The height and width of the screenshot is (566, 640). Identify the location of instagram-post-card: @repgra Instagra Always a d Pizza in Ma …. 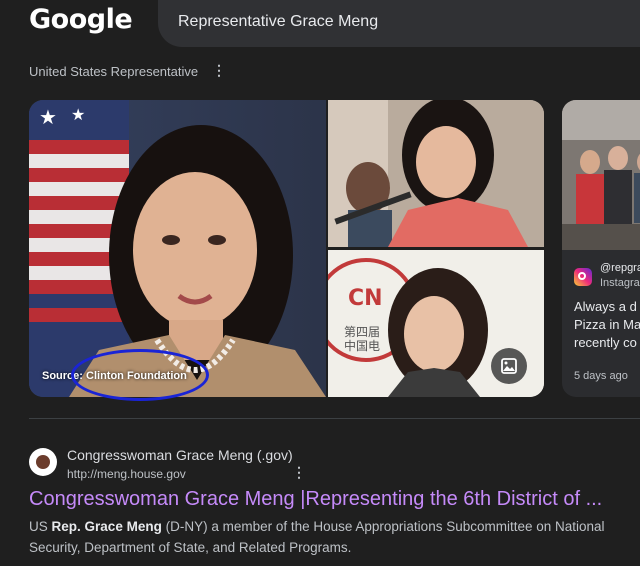
(601, 248).